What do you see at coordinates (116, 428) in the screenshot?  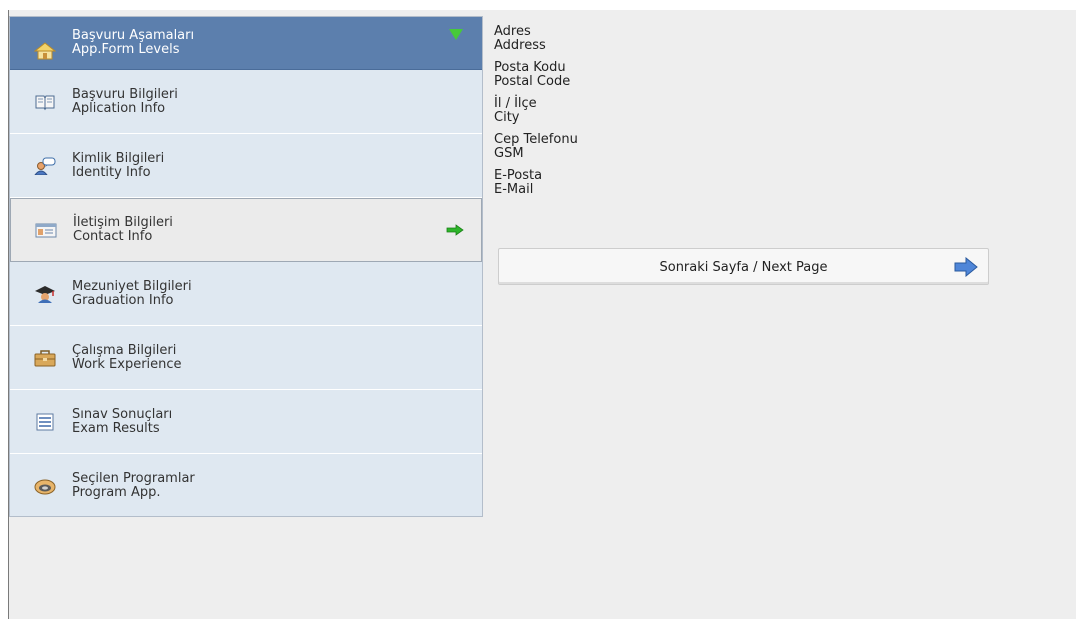 I see `menu-item-label-en: Exam Results` at bounding box center [116, 428].